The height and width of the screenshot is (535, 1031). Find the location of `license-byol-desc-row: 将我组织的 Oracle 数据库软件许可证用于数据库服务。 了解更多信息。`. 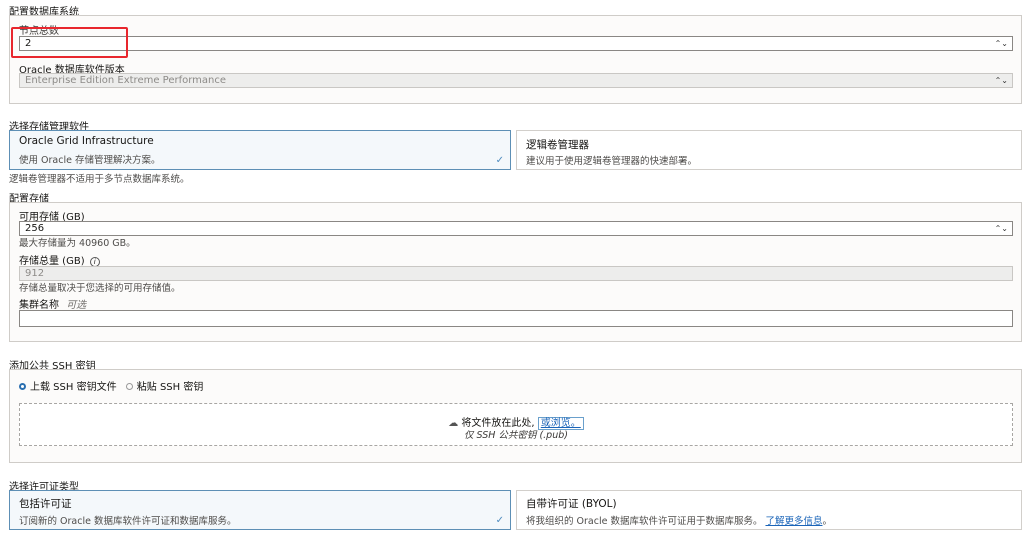

license-byol-desc-row: 将我组织的 Oracle 数据库软件许可证用于数据库服务。 了解更多信息。 is located at coordinates (679, 520).